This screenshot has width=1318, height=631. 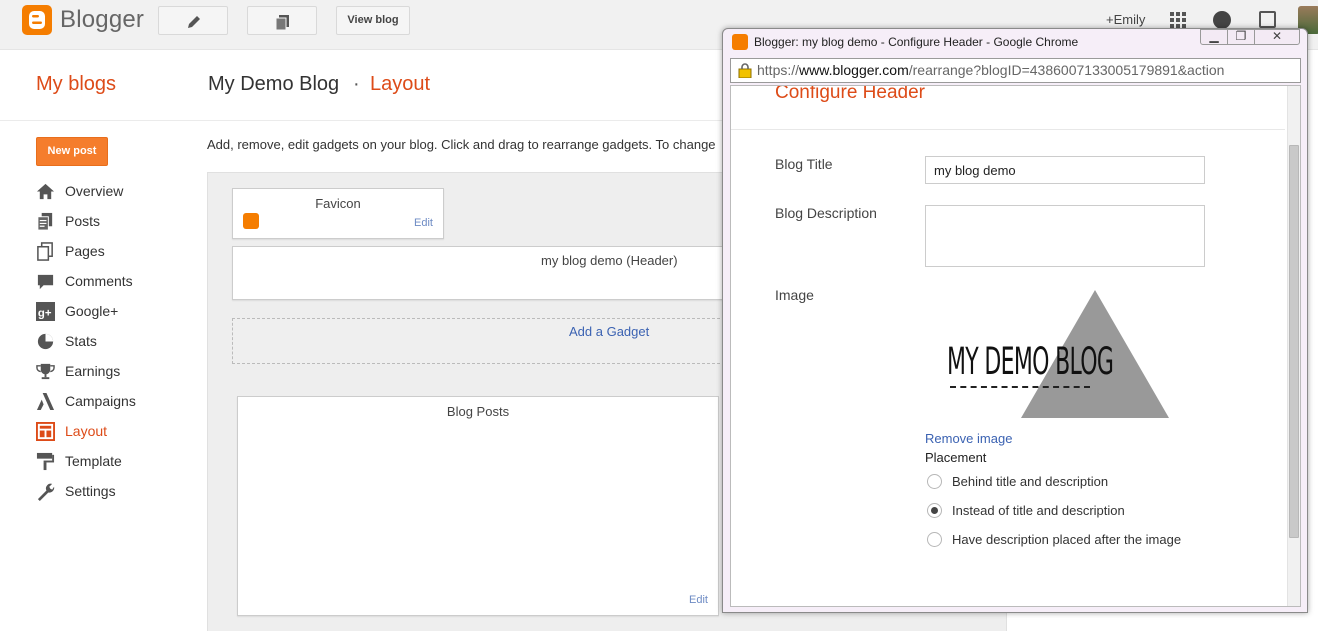 I want to click on close-icon: ✕, so click(x=1277, y=36).